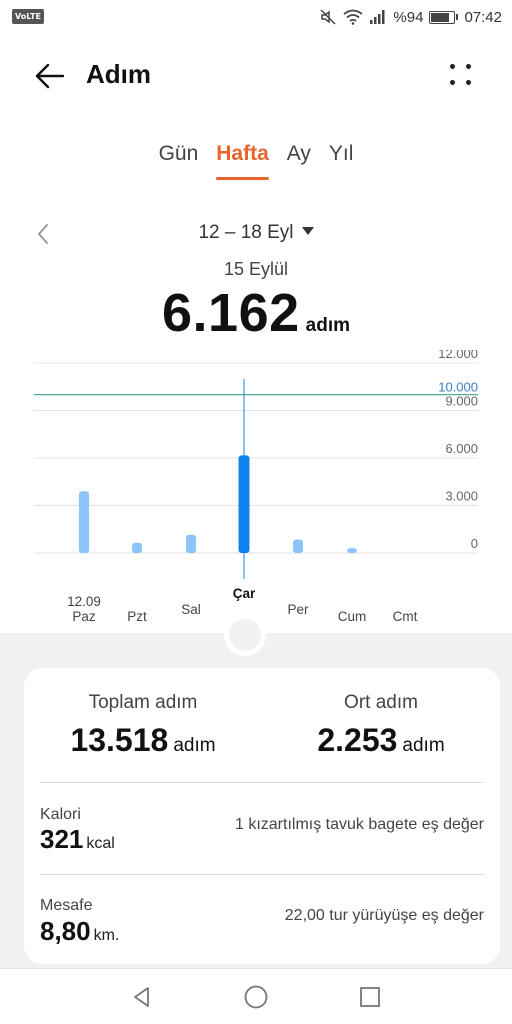 Image resolution: width=512 pixels, height=1024 pixels. I want to click on y-tick-label: 9.000, so click(461, 401).